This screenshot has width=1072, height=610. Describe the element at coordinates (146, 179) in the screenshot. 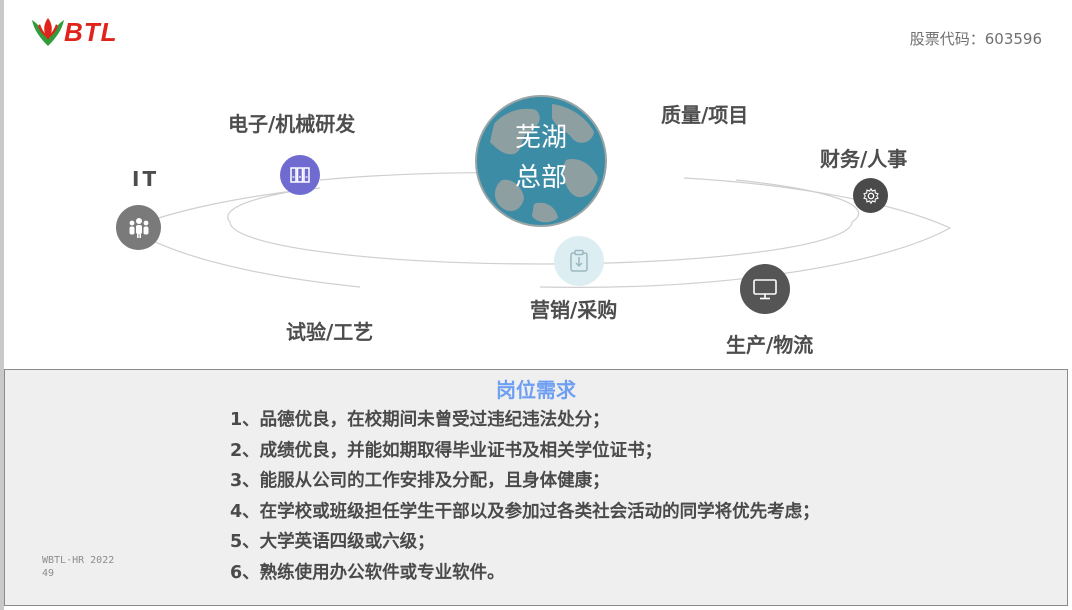

I see `dept-label-it: IT` at that location.